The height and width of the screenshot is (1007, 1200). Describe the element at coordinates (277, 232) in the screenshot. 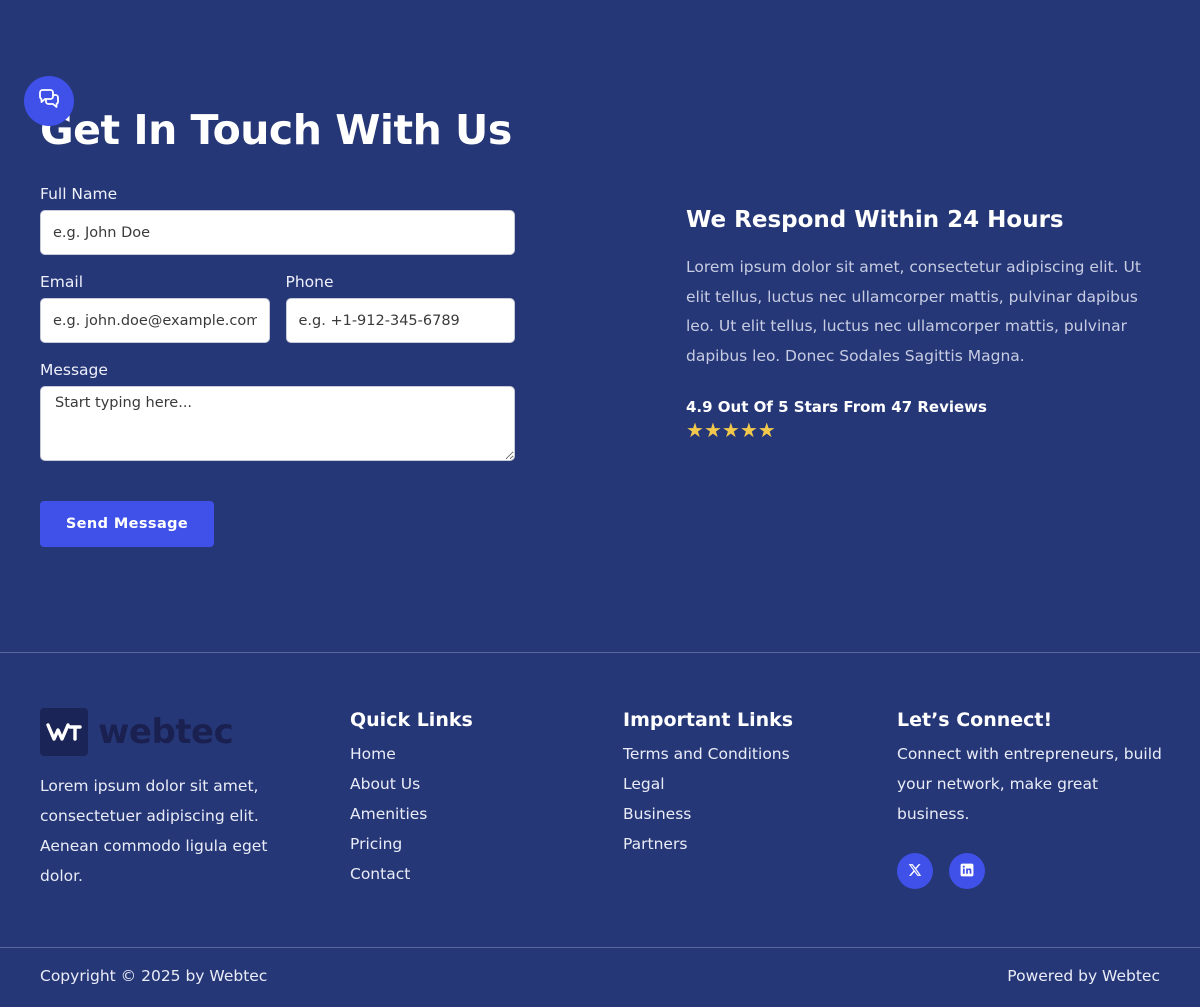

I see `full-name-input` at that location.